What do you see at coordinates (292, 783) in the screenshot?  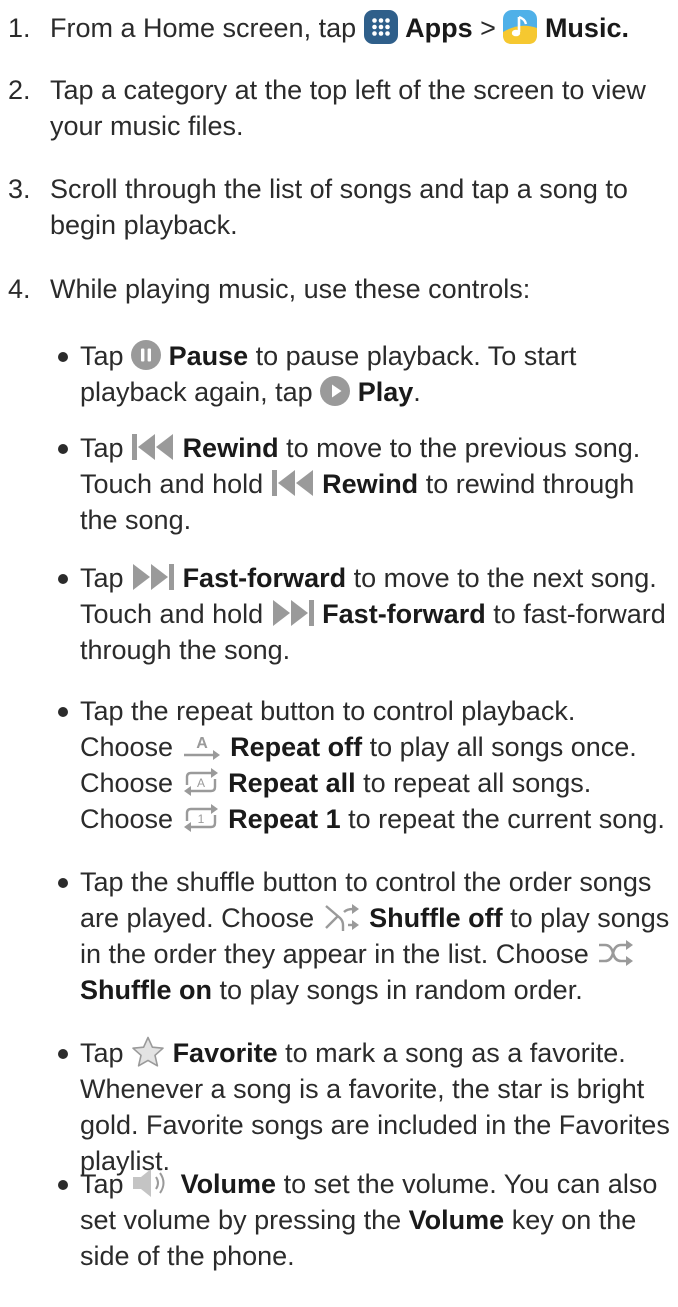 I see `repeat-all-label: Repeat all` at bounding box center [292, 783].